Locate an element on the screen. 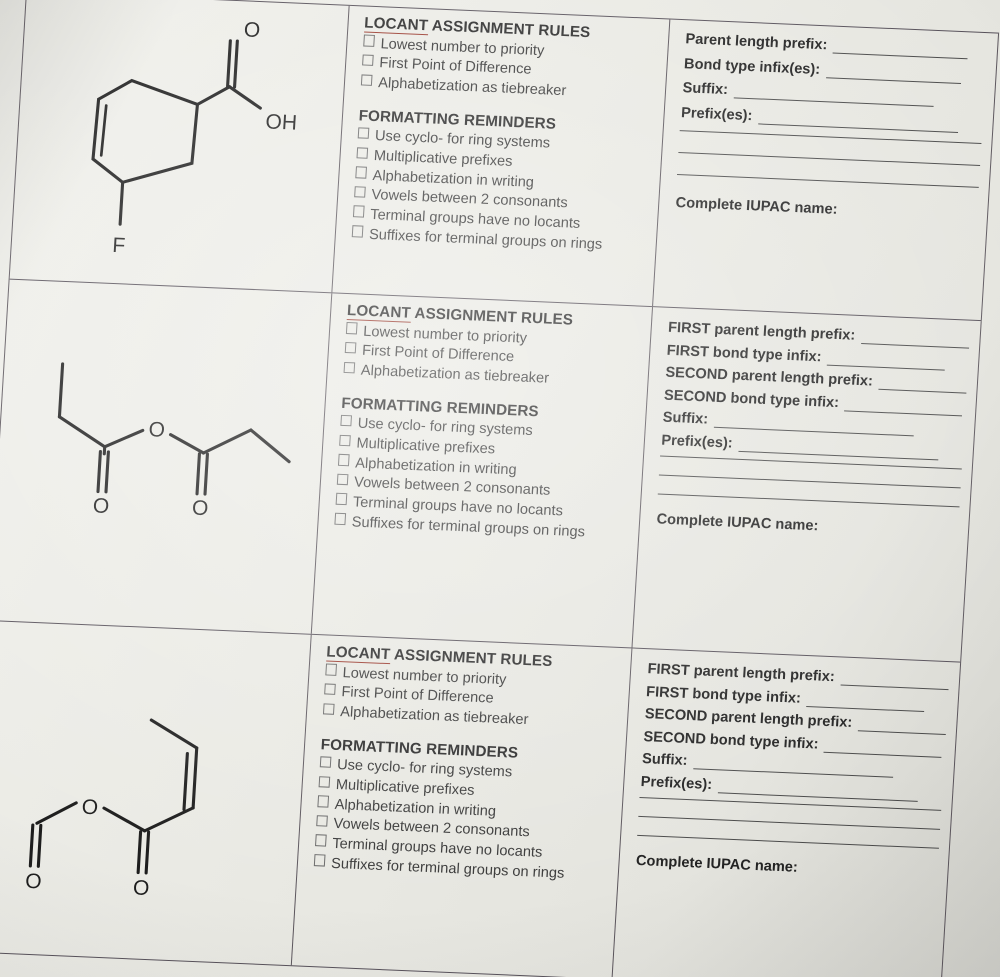 This screenshot has height=977, width=1000. structure-cell-2: O O O is located at coordinates (165, 457).